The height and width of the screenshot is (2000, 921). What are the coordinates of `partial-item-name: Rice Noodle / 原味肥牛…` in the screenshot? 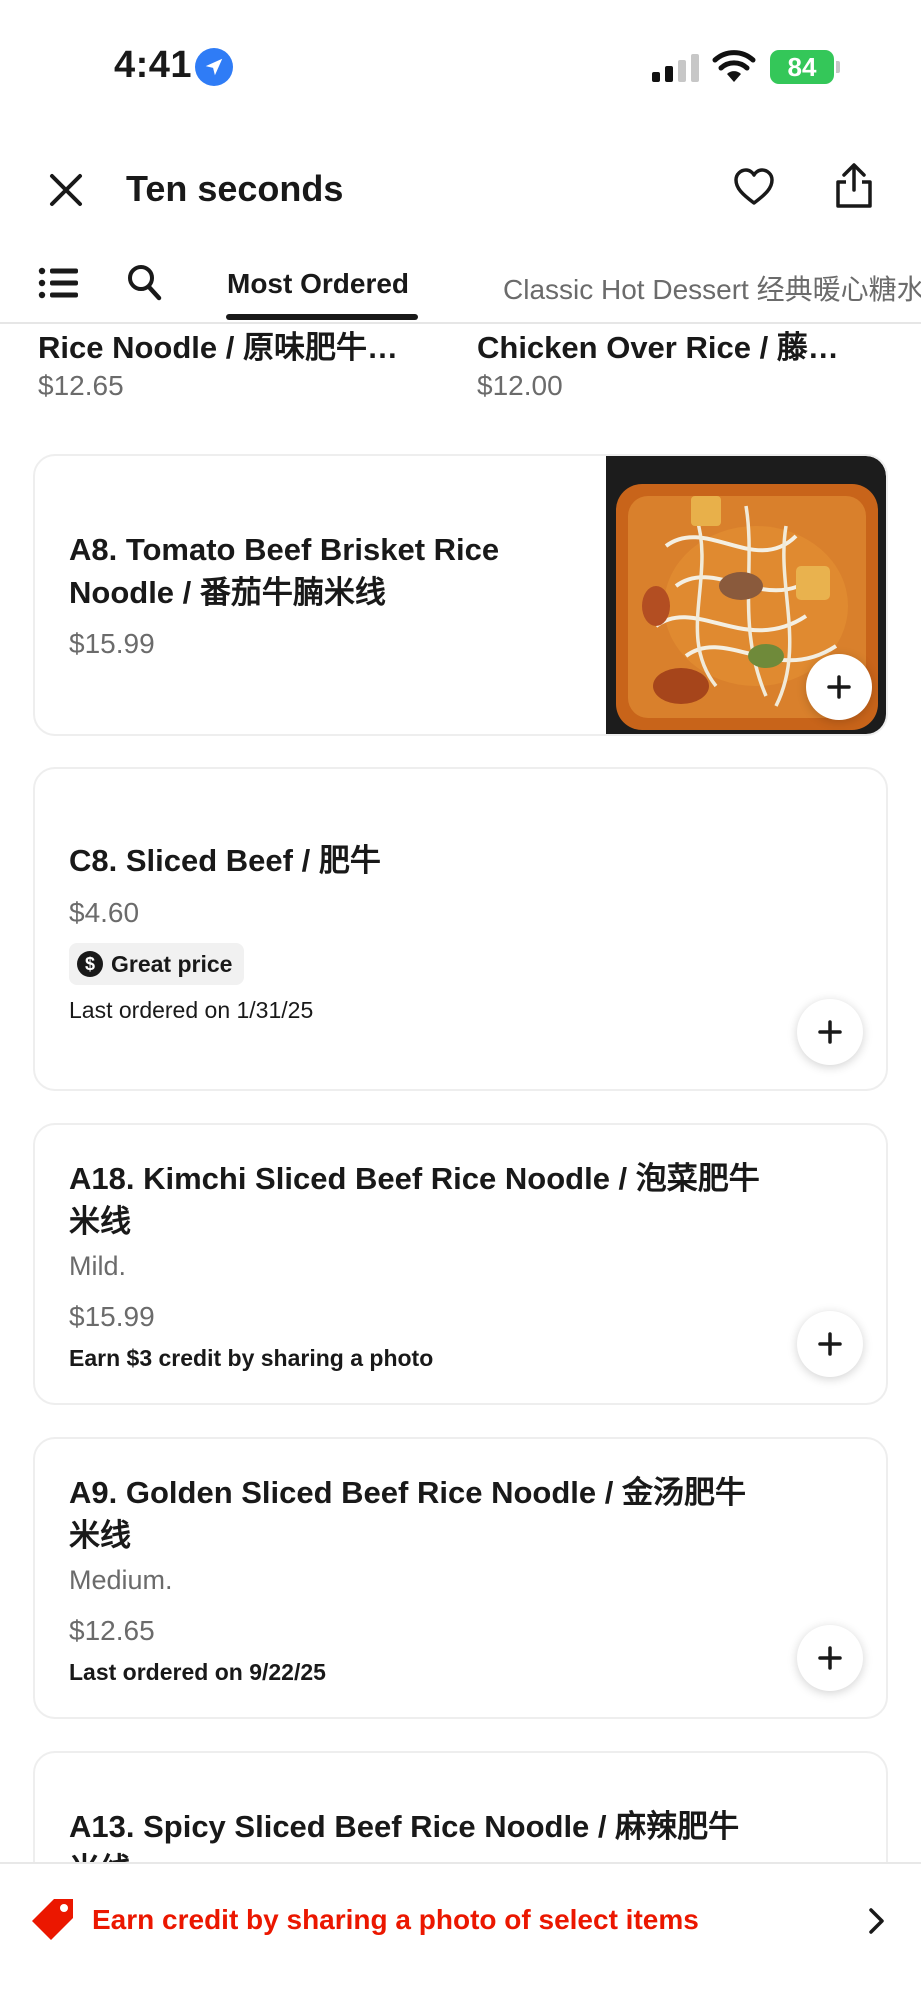 It's located at (238, 344).